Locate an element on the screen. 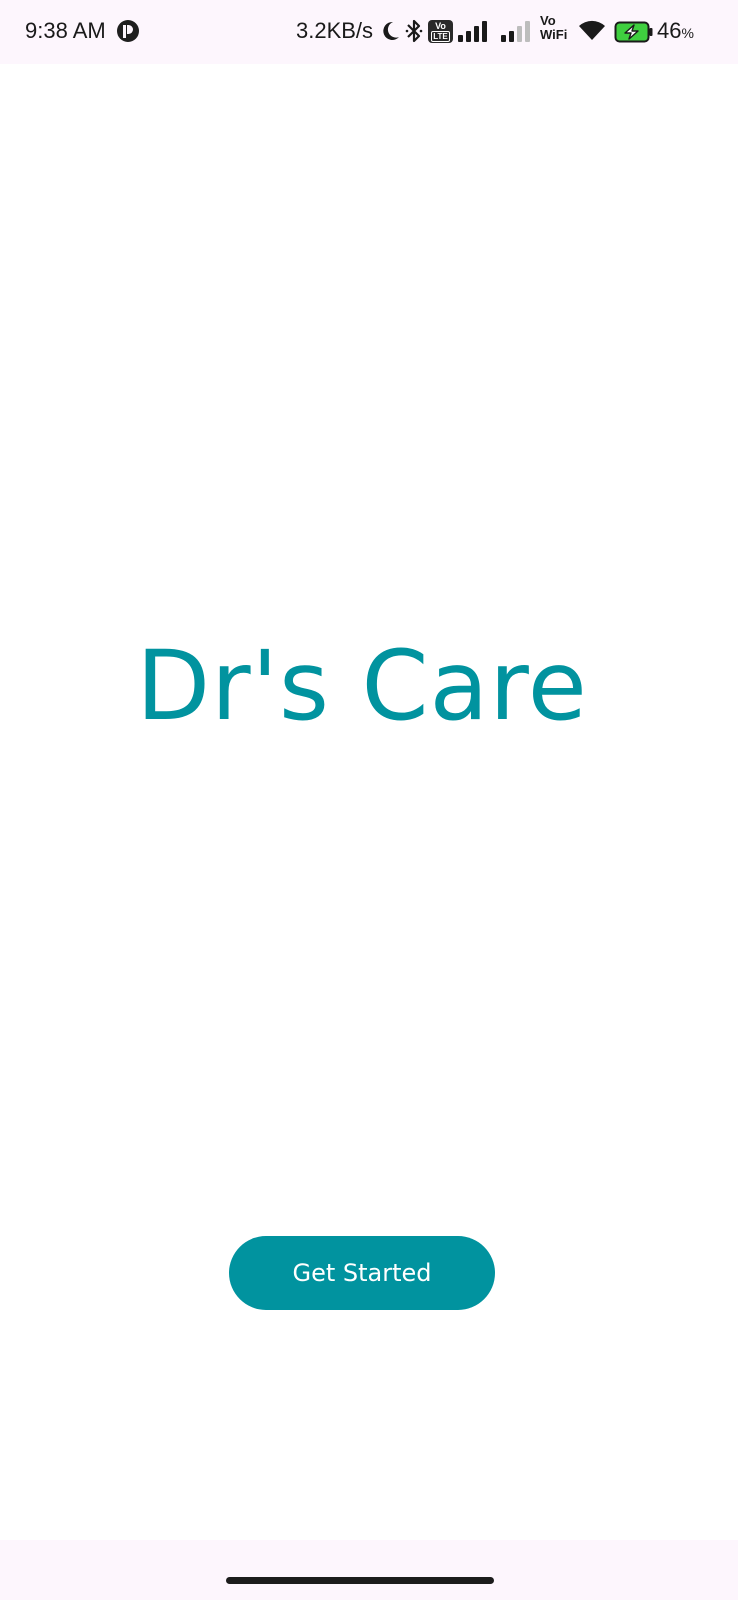 The width and height of the screenshot is (738, 1600). get-started-button: Get Started is located at coordinates (362, 1273).